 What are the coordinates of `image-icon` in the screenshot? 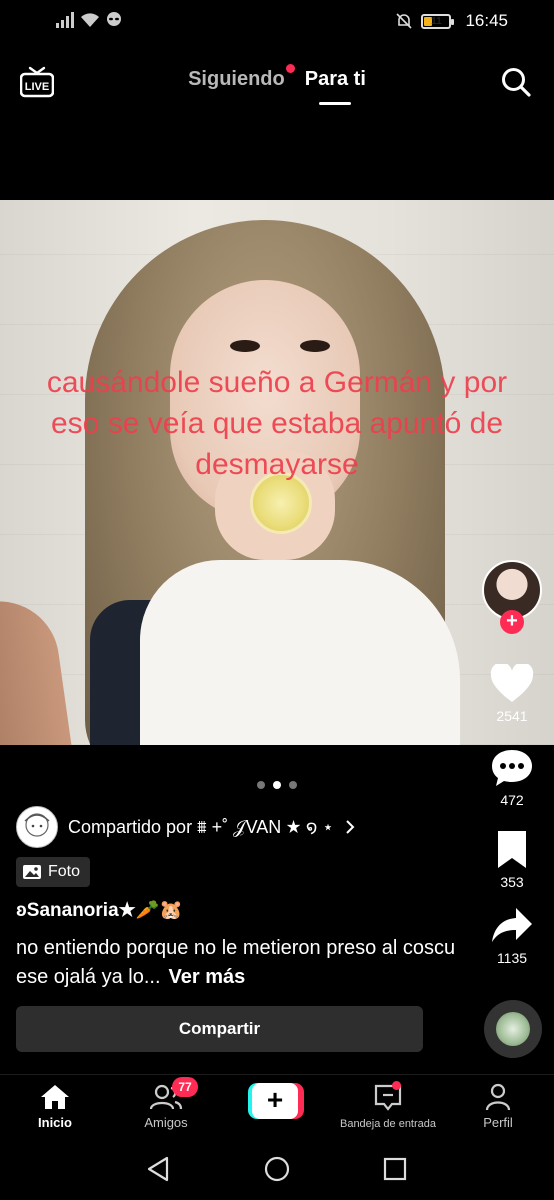 It's located at (32, 872).